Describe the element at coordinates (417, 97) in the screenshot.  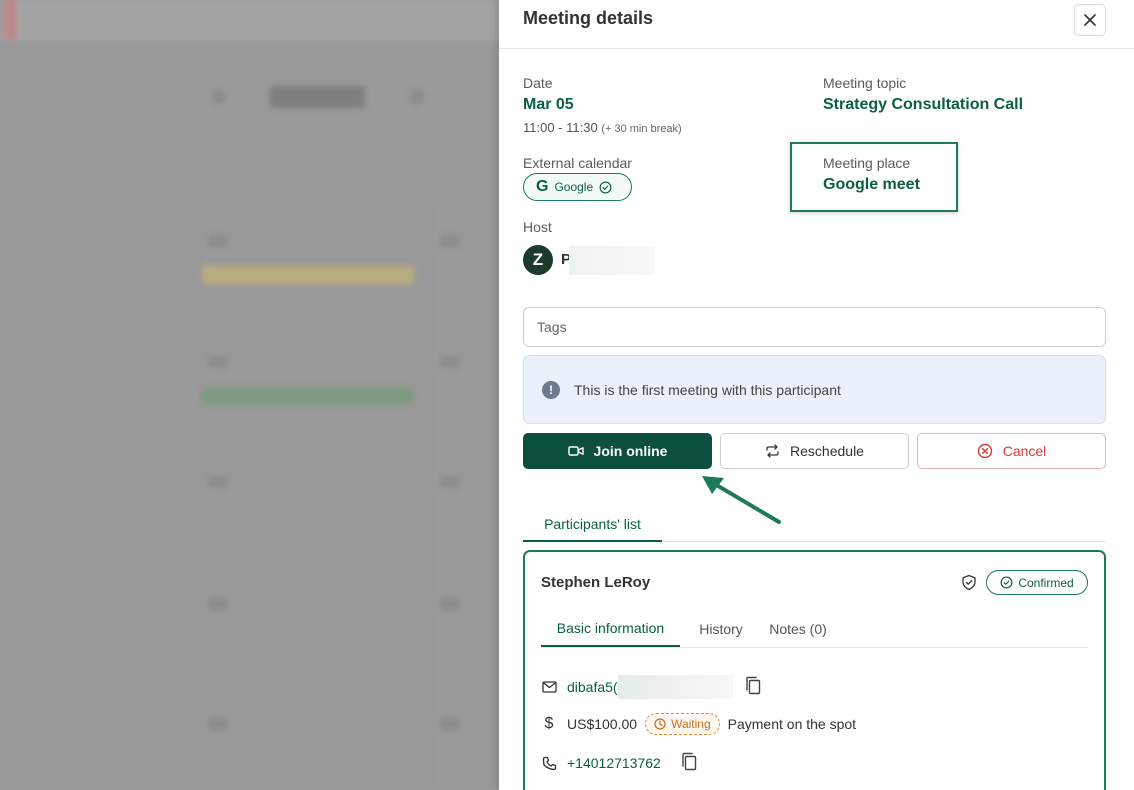
I see `background-next-arrow` at that location.